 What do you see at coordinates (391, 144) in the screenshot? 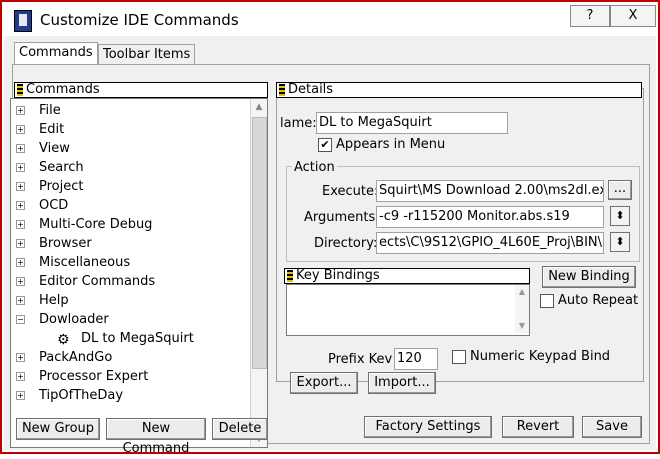
I see `appears-in-menu-label: Appears in Menu` at bounding box center [391, 144].